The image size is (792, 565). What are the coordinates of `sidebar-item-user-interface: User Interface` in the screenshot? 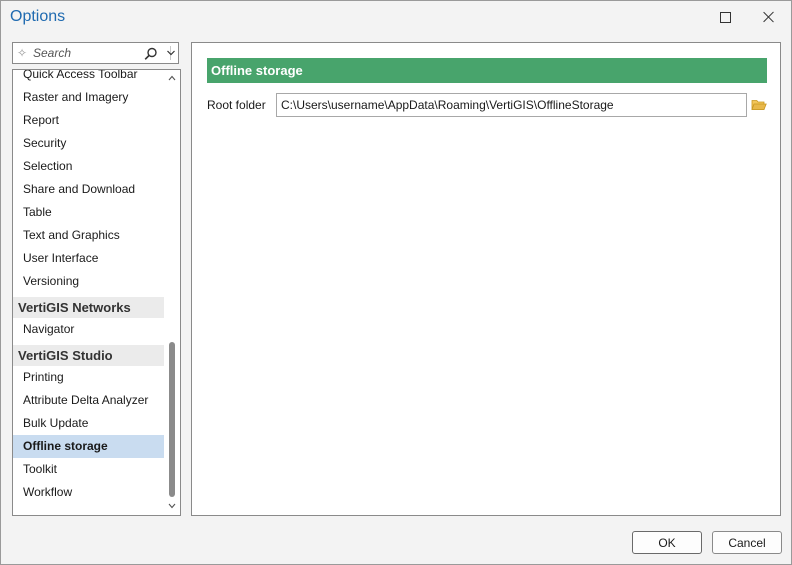 It's located at (88, 258).